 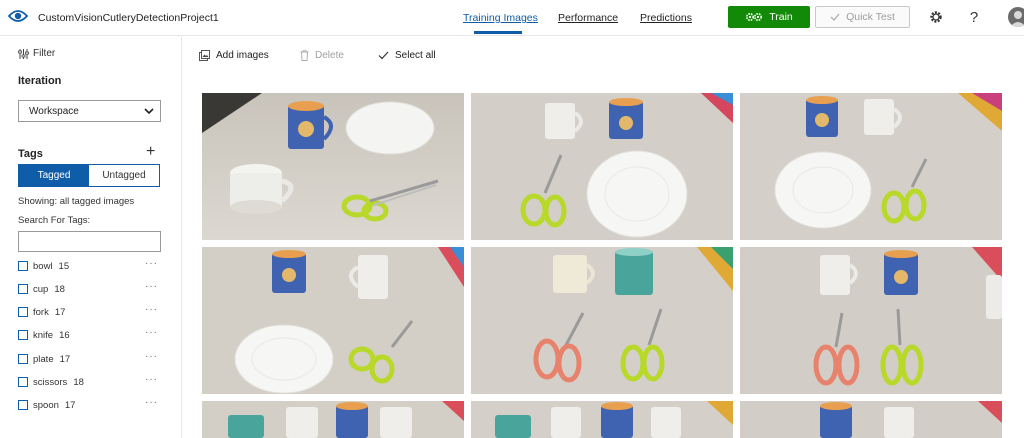 I want to click on tag-row-scissors: scissors 18 ···, so click(x=89, y=381).